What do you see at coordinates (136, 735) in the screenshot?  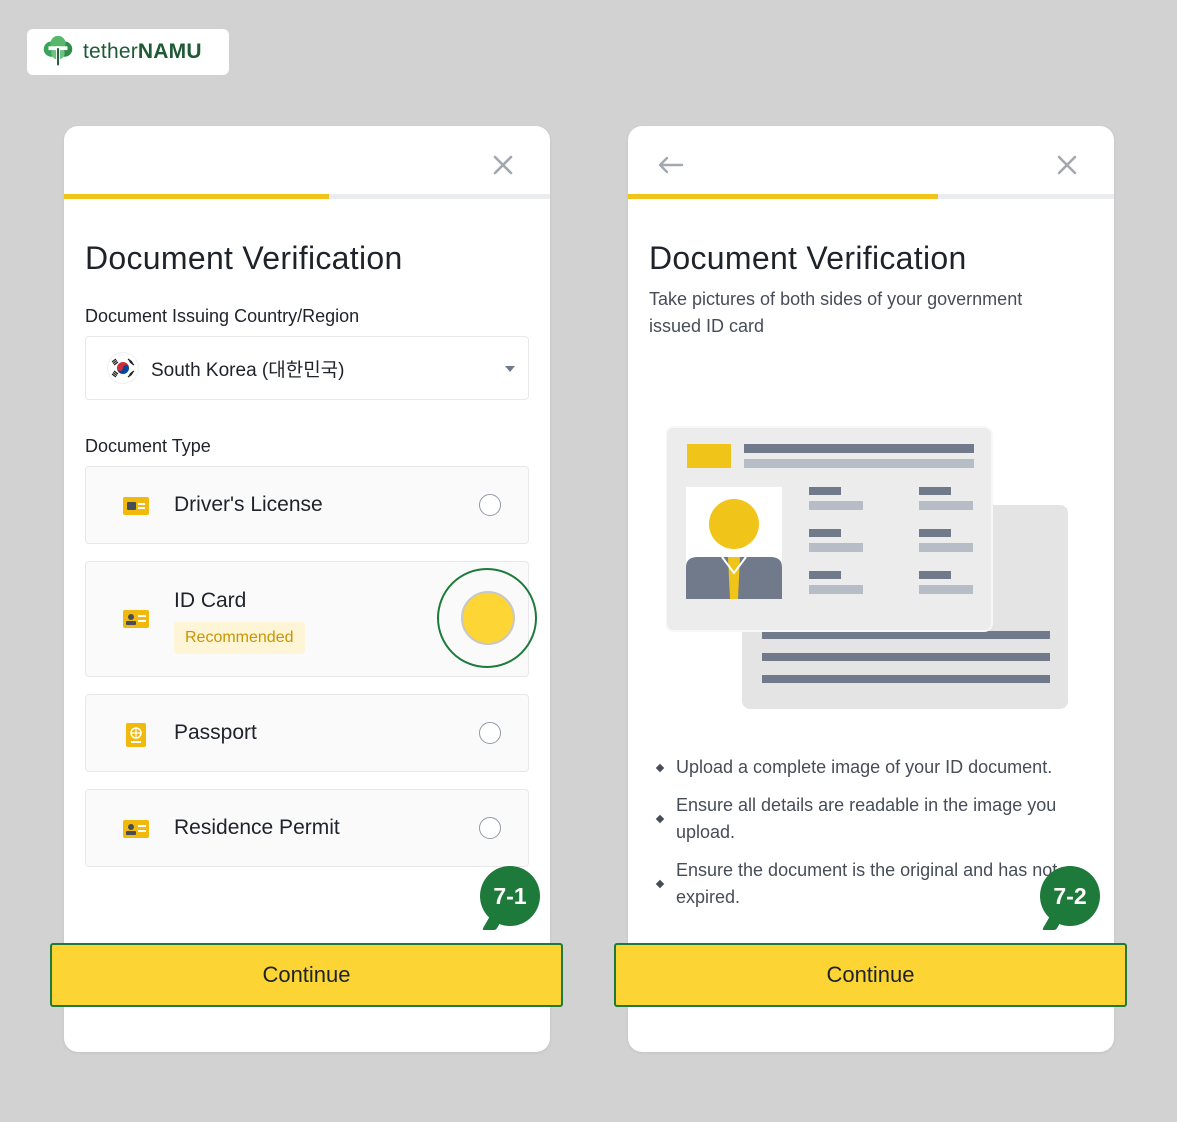 I see `passport-icon` at bounding box center [136, 735].